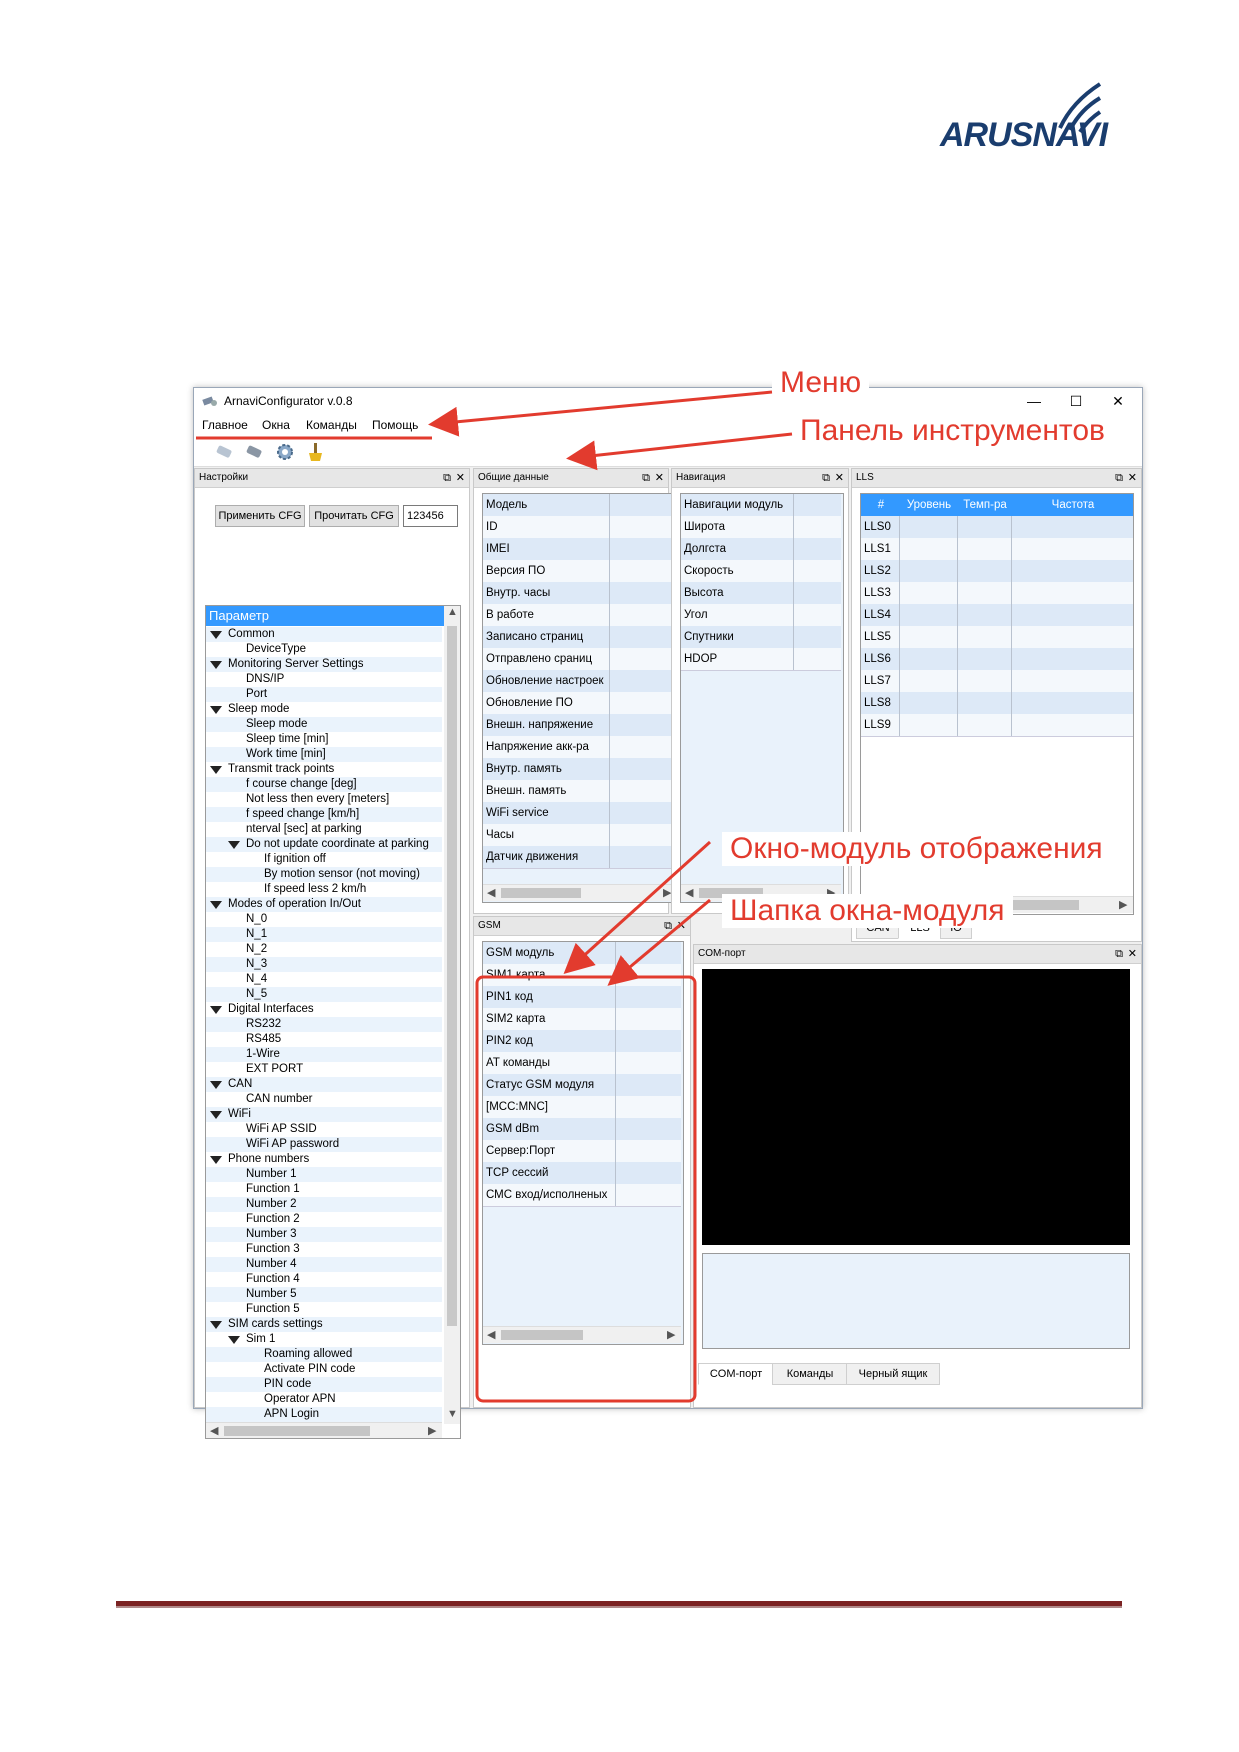 This screenshot has width=1239, height=1752. Describe the element at coordinates (324, 1414) in the screenshot. I see `tree-item: APN Login` at that location.